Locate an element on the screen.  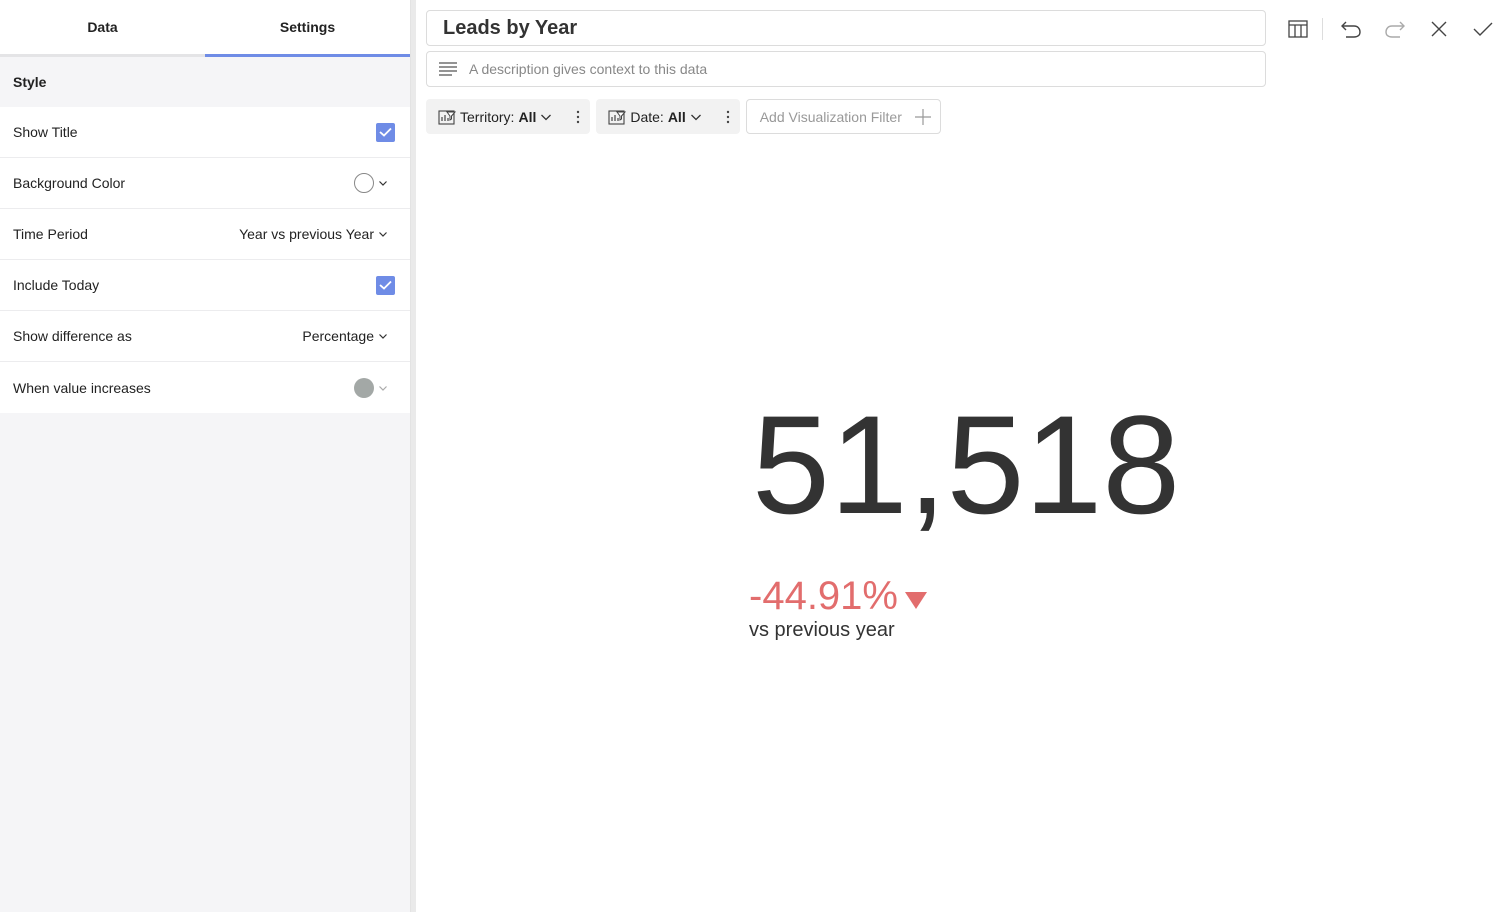
include-today-checkbox is located at coordinates (385, 285).